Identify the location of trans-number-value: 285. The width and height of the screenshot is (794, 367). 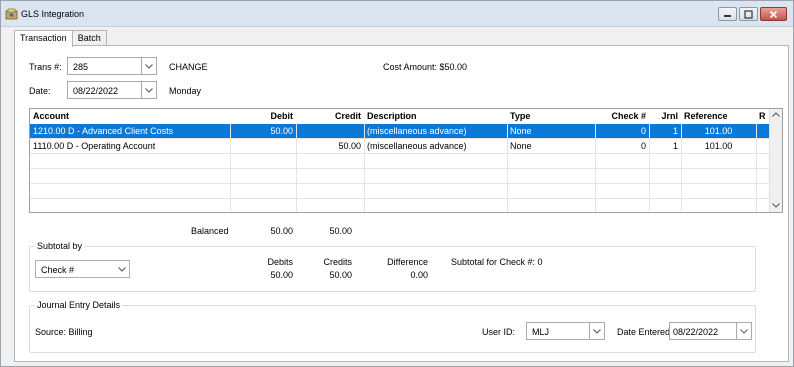
(81, 67).